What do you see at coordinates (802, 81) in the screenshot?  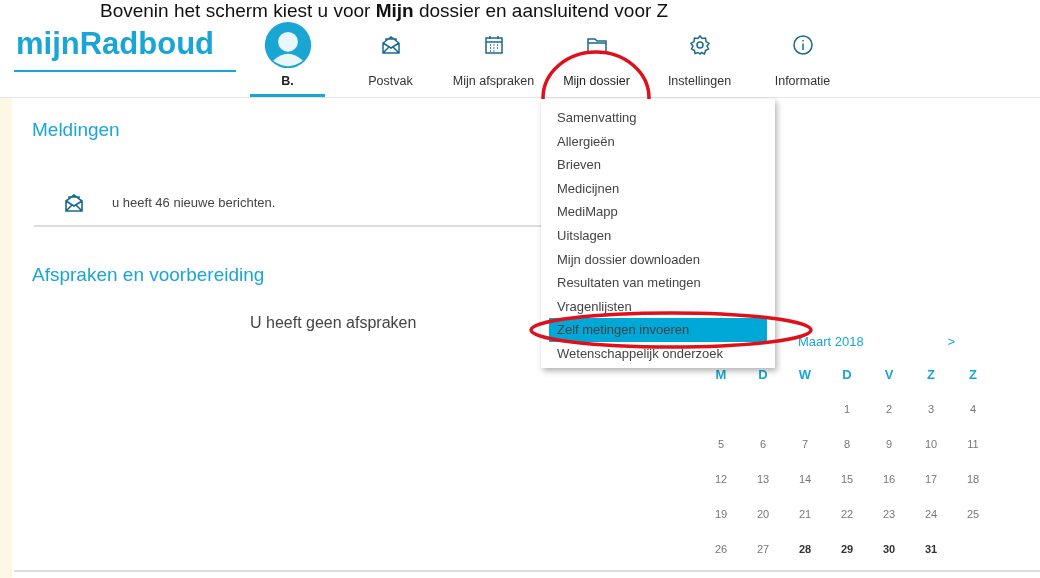 I see `nav-tab: Informatie` at bounding box center [802, 81].